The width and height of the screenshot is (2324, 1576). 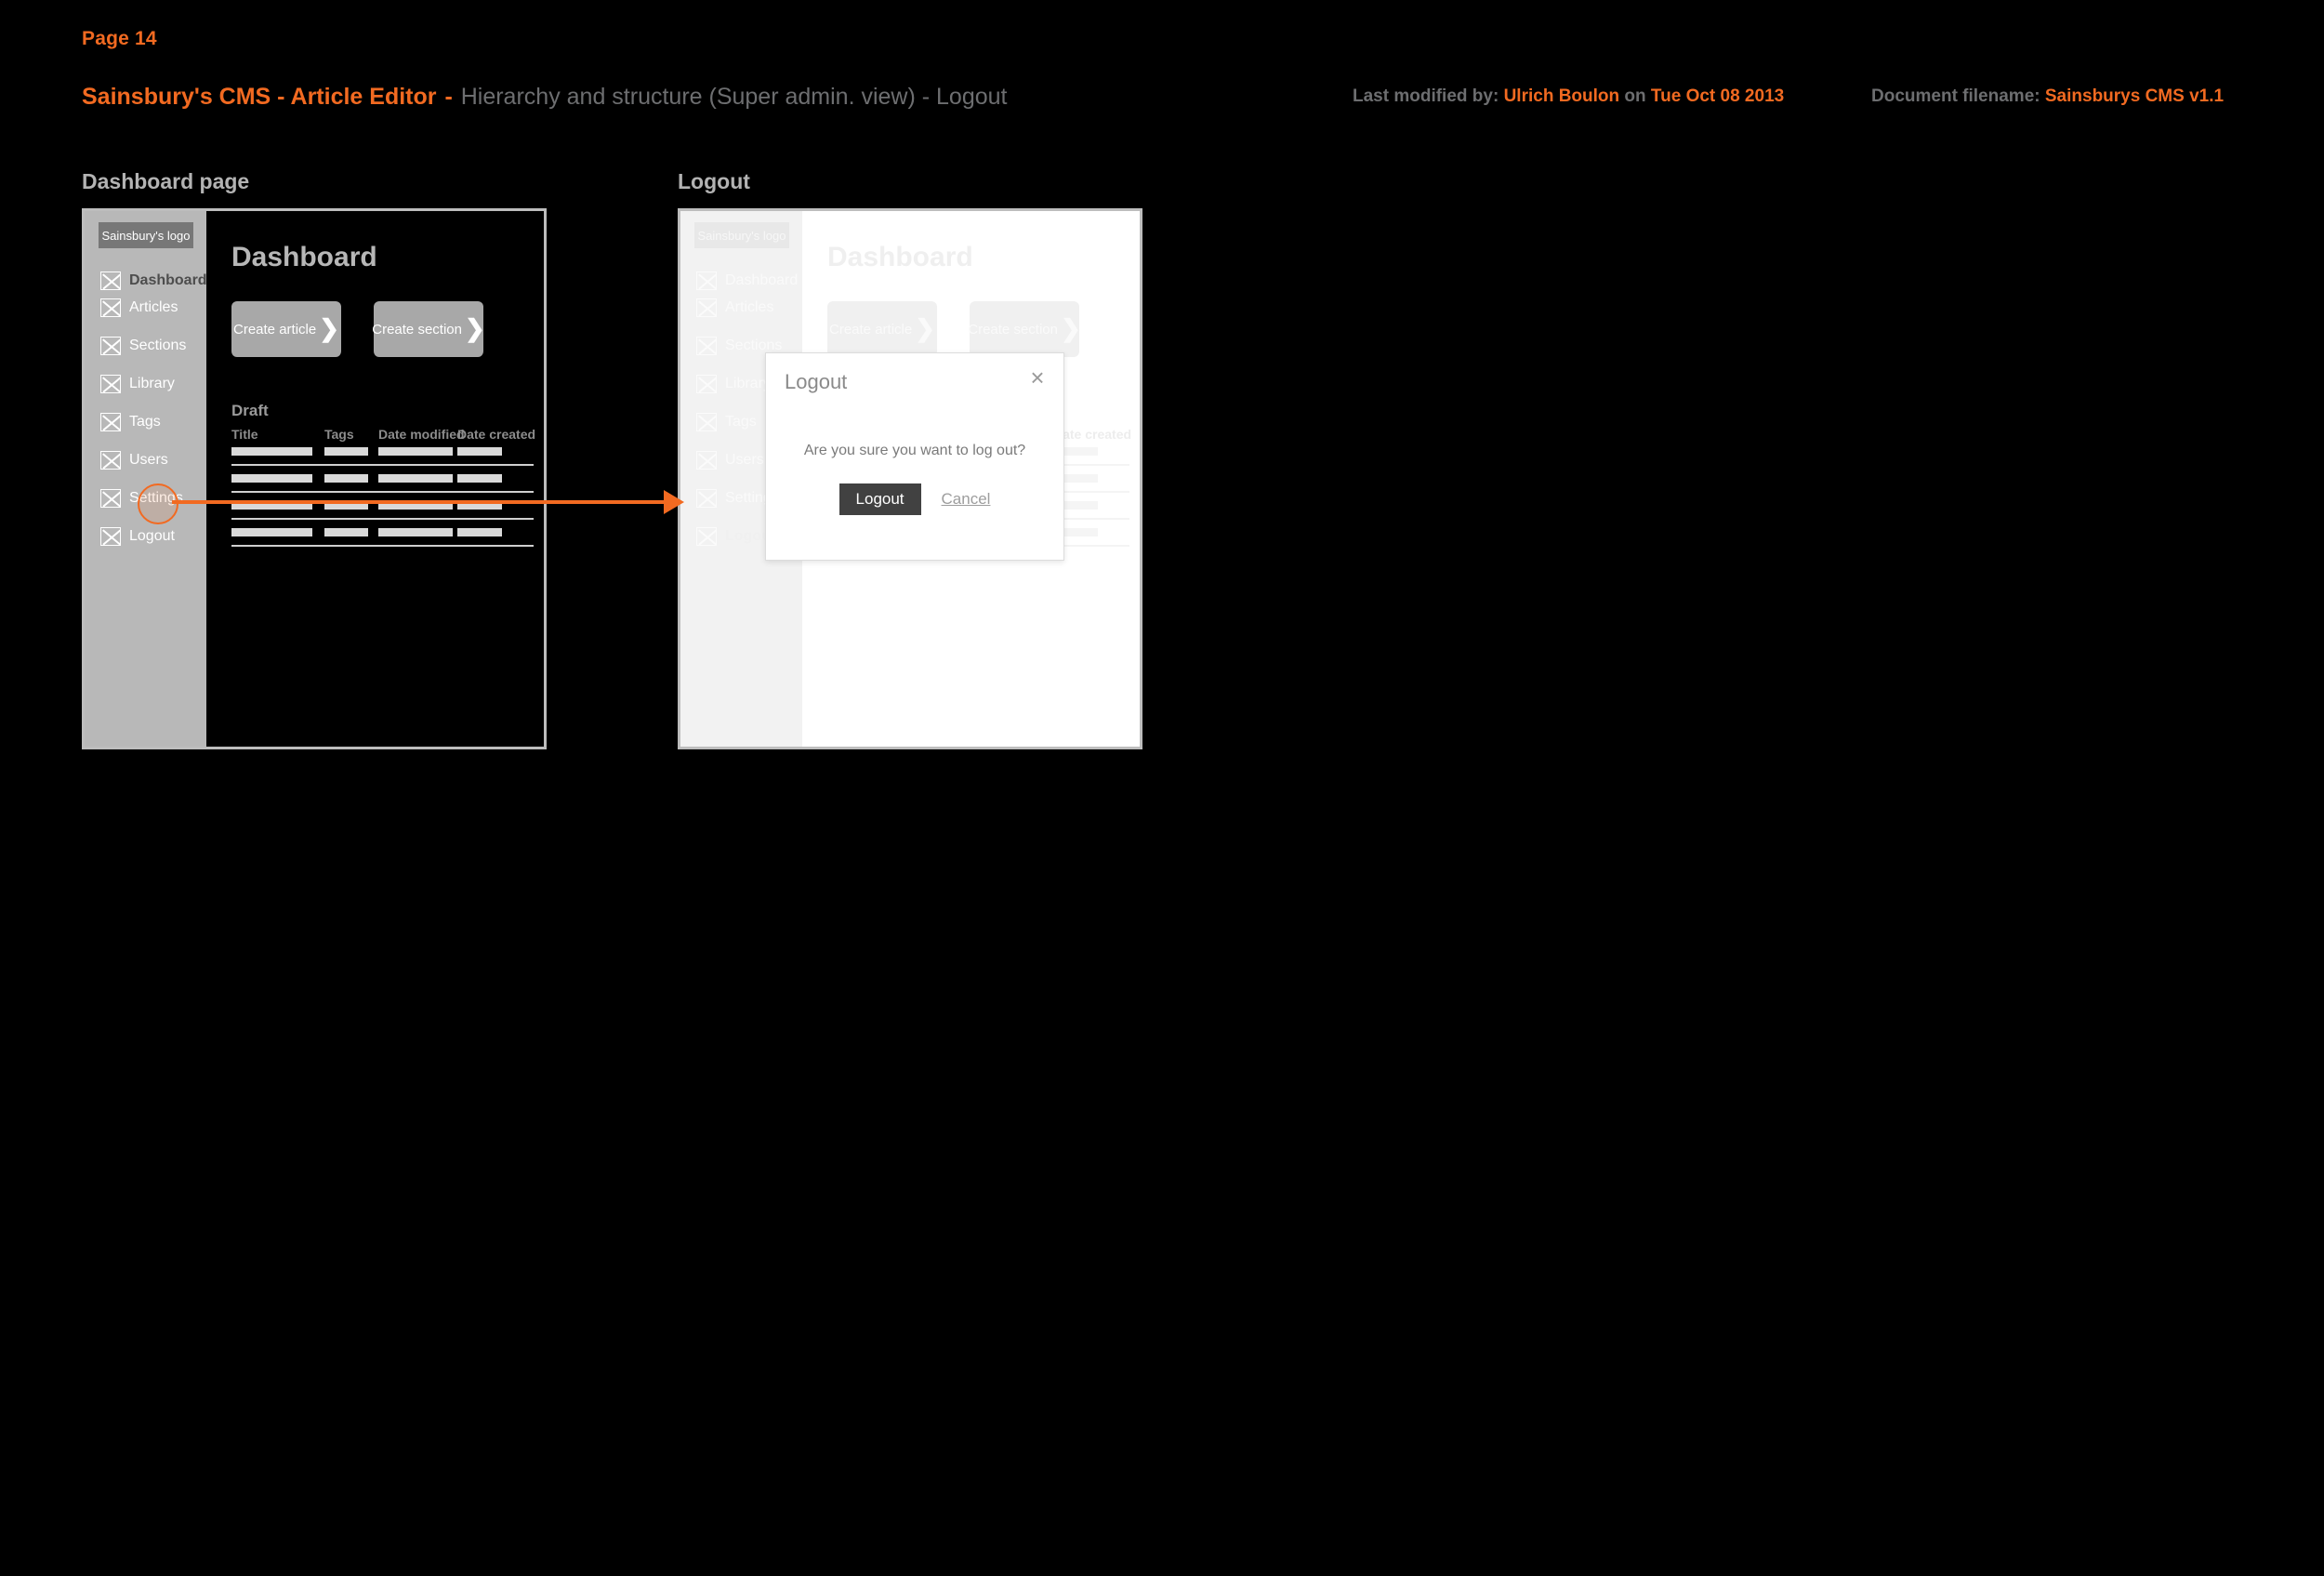 I want to click on column-header-tags: Tags, so click(x=339, y=435).